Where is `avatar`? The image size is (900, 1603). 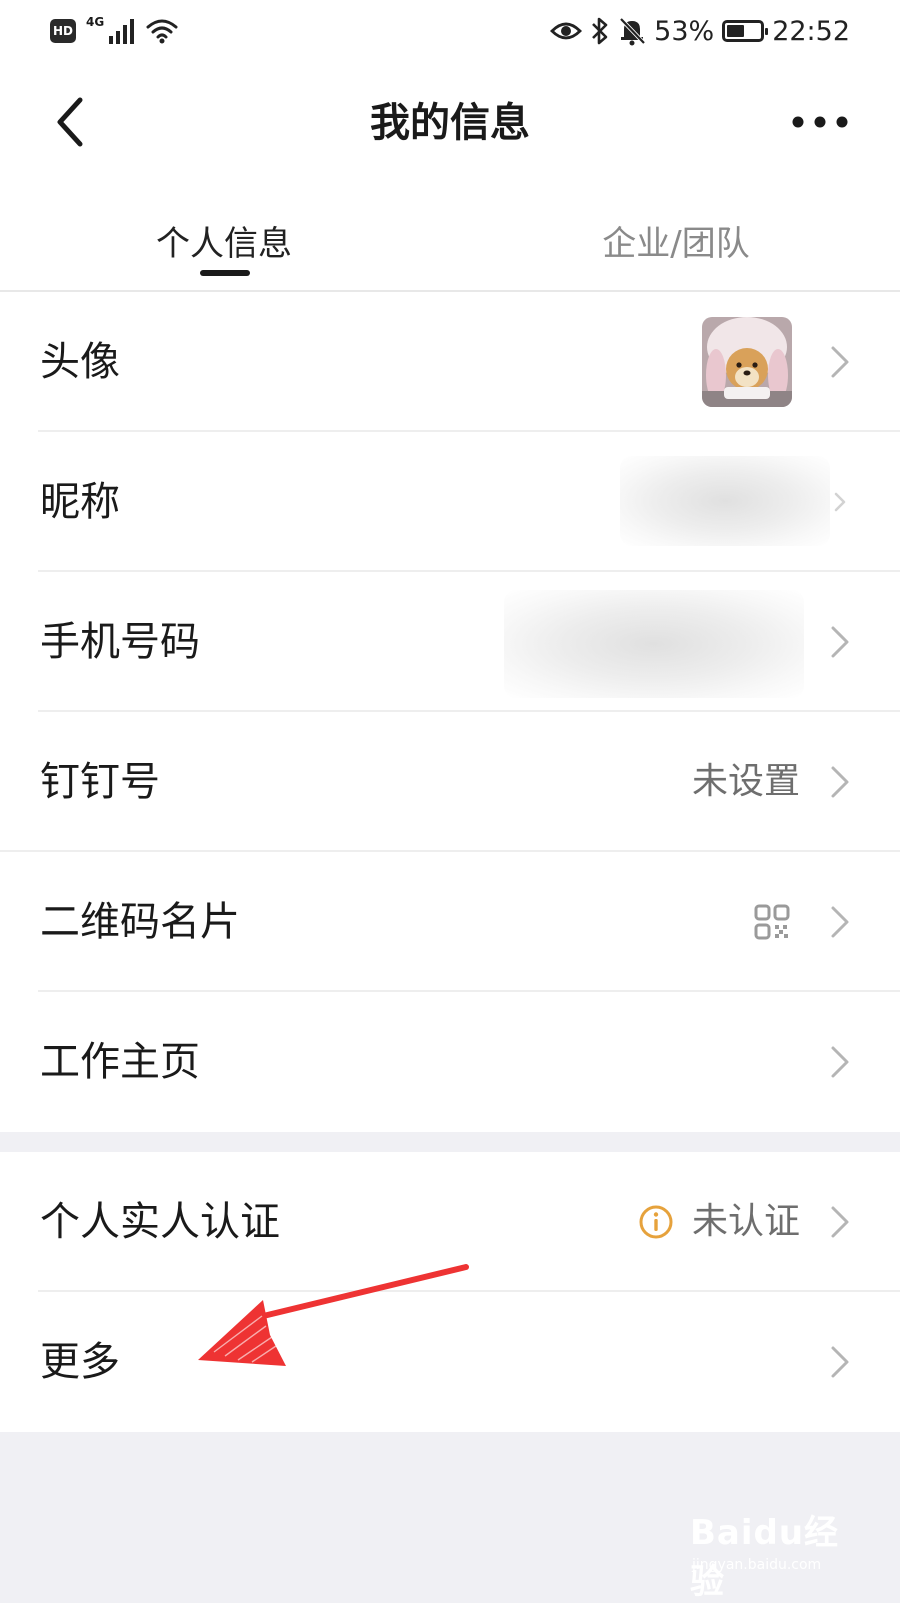 avatar is located at coordinates (747, 362).